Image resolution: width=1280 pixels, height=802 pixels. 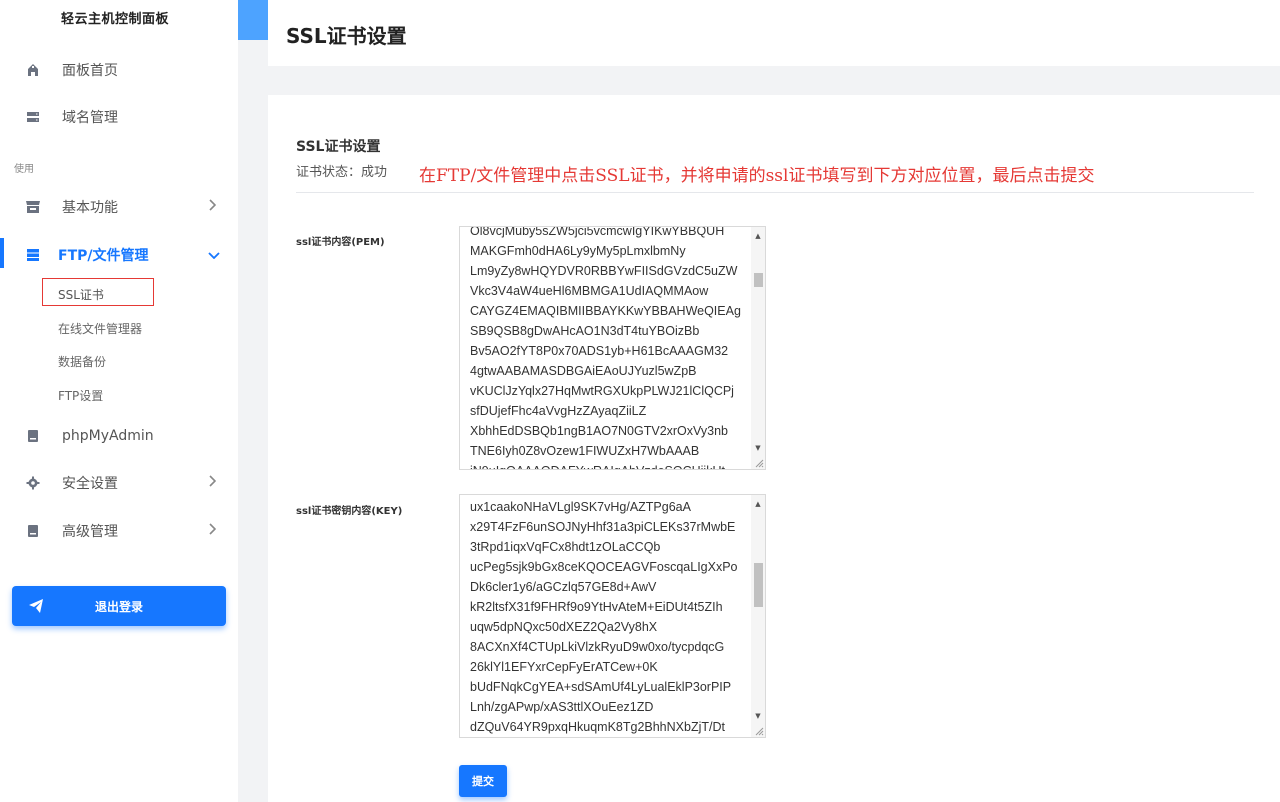 I want to click on server-icon, so click(x=33, y=117).